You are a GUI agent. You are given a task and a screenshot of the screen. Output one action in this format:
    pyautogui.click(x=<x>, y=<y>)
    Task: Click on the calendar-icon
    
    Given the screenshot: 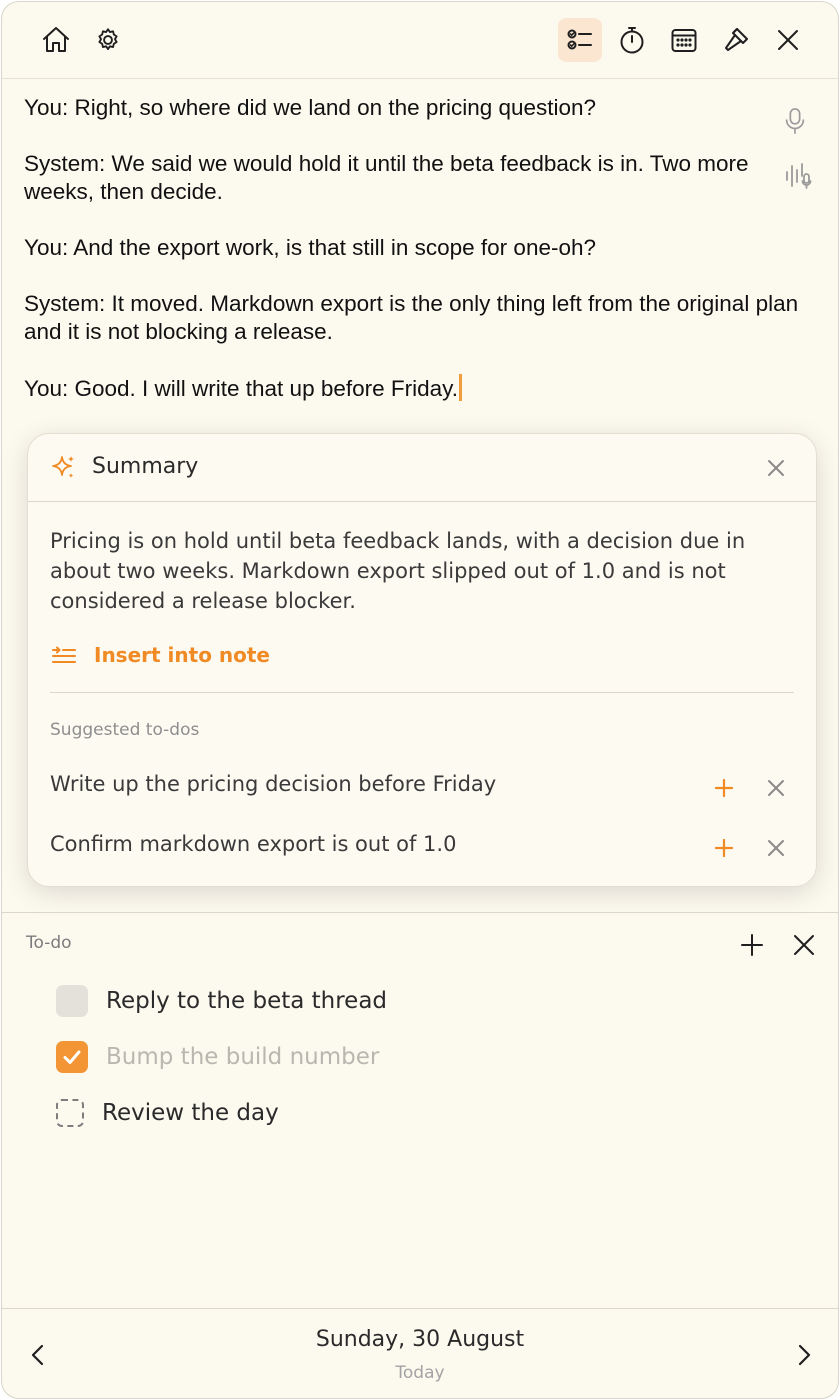 What is the action you would take?
    pyautogui.click(x=684, y=40)
    